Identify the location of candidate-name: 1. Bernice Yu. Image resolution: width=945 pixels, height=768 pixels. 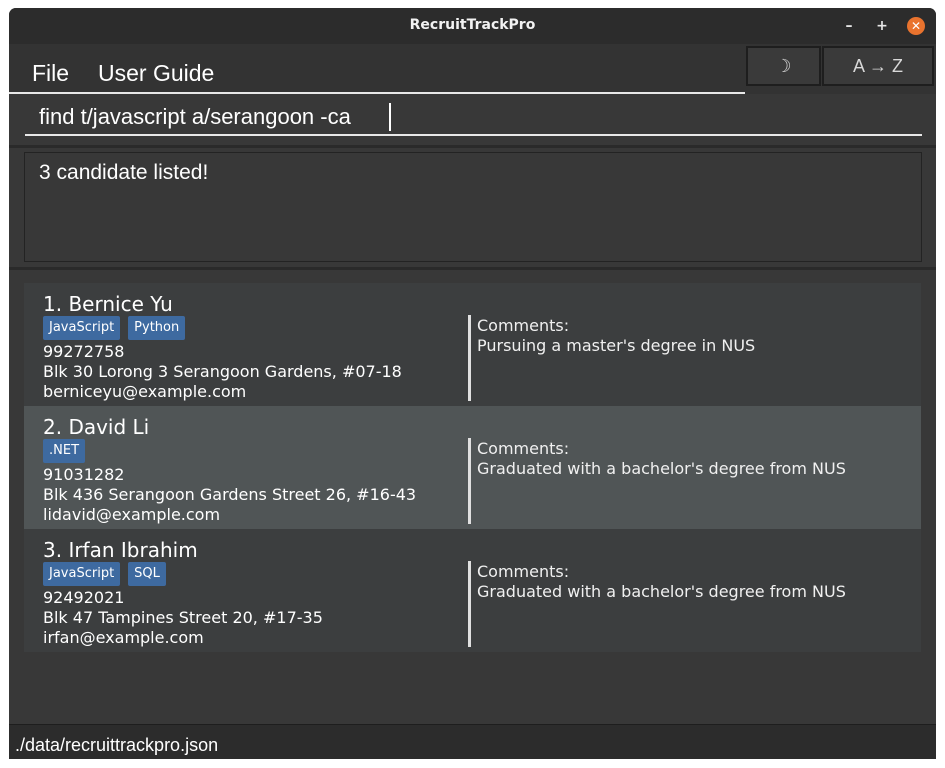
(108, 304).